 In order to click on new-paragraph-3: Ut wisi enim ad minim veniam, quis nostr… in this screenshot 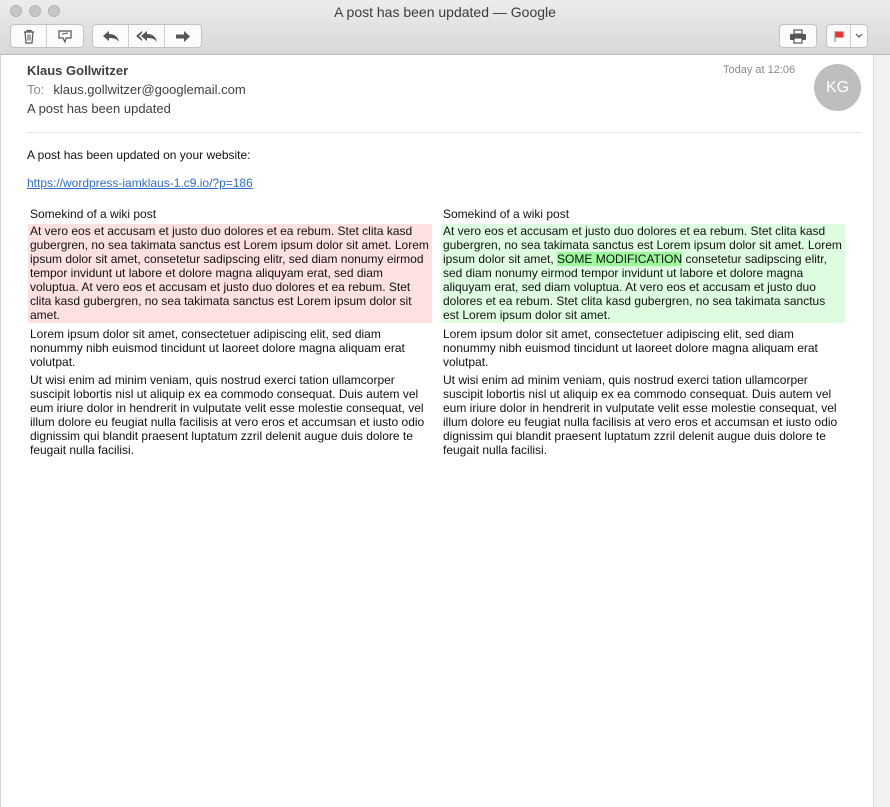, I will do `click(640, 415)`.